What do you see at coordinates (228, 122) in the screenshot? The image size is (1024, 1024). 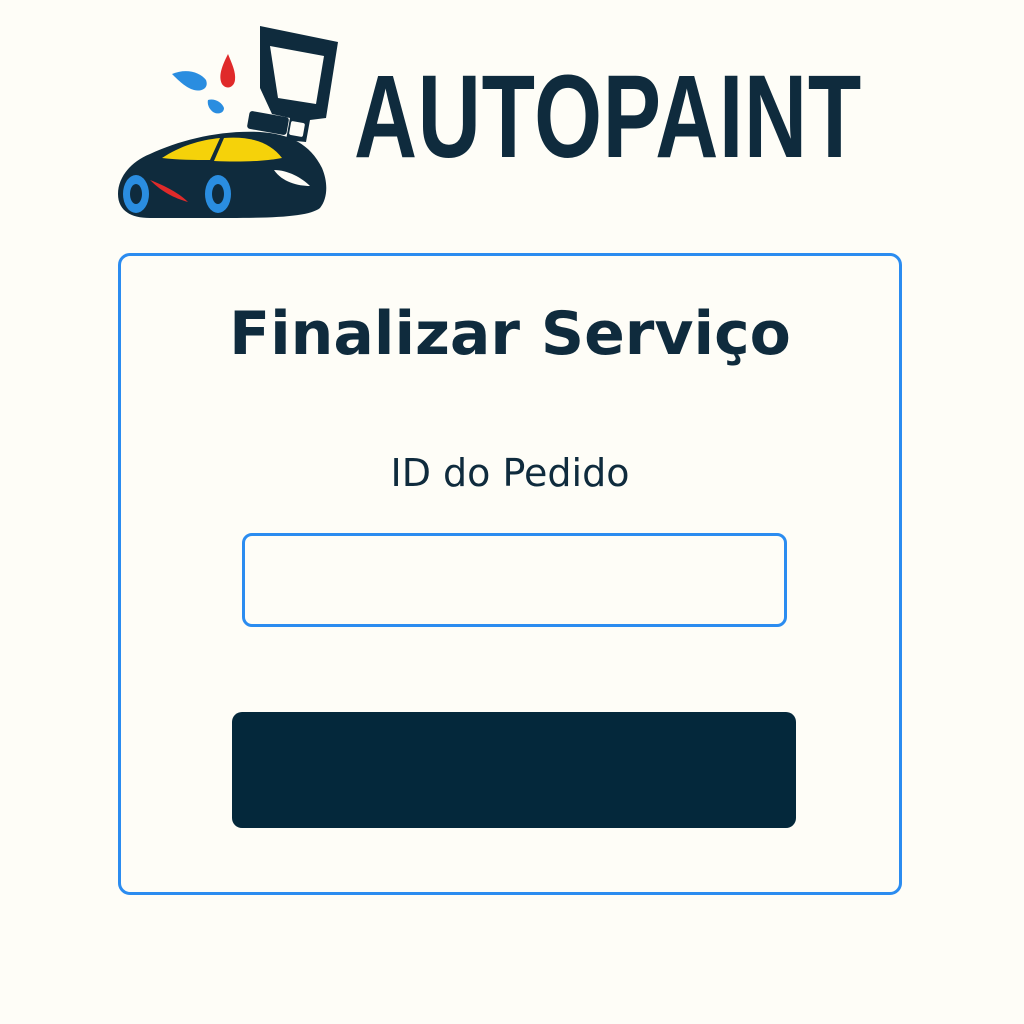 I see `car-paint-sprayer-icon` at bounding box center [228, 122].